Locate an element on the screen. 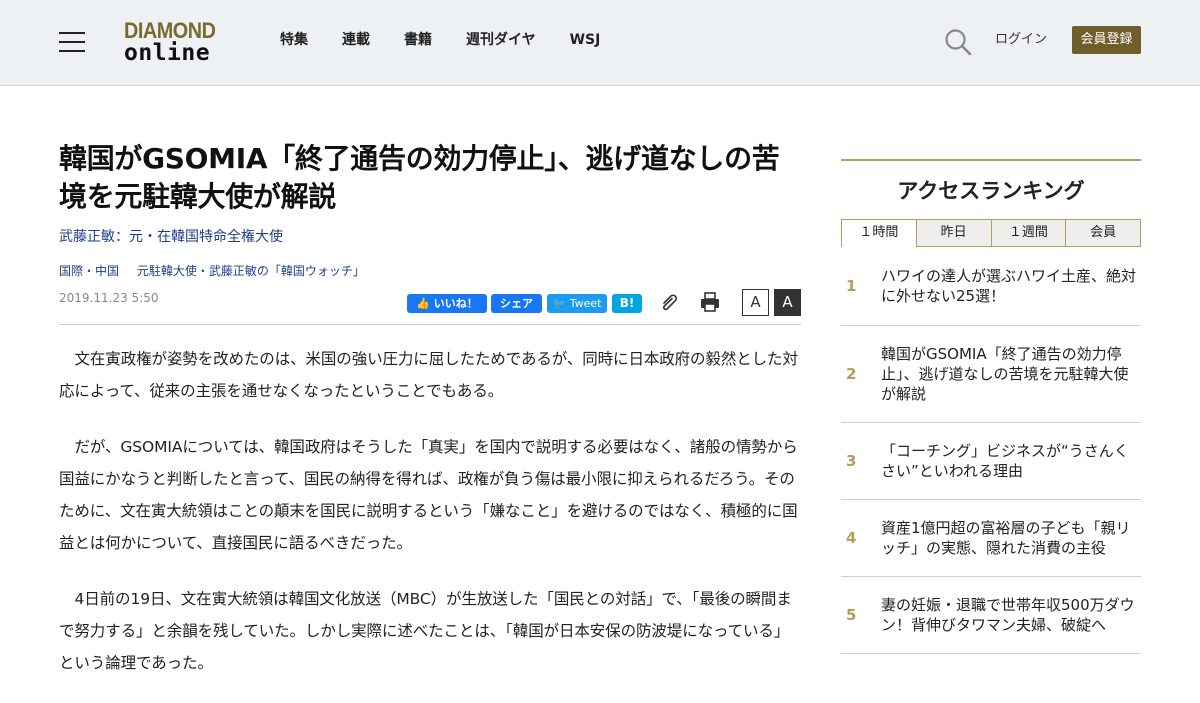  global-nav: 特集 連載 書籍 週刊ダイヤ WSJ is located at coordinates (457, 40).